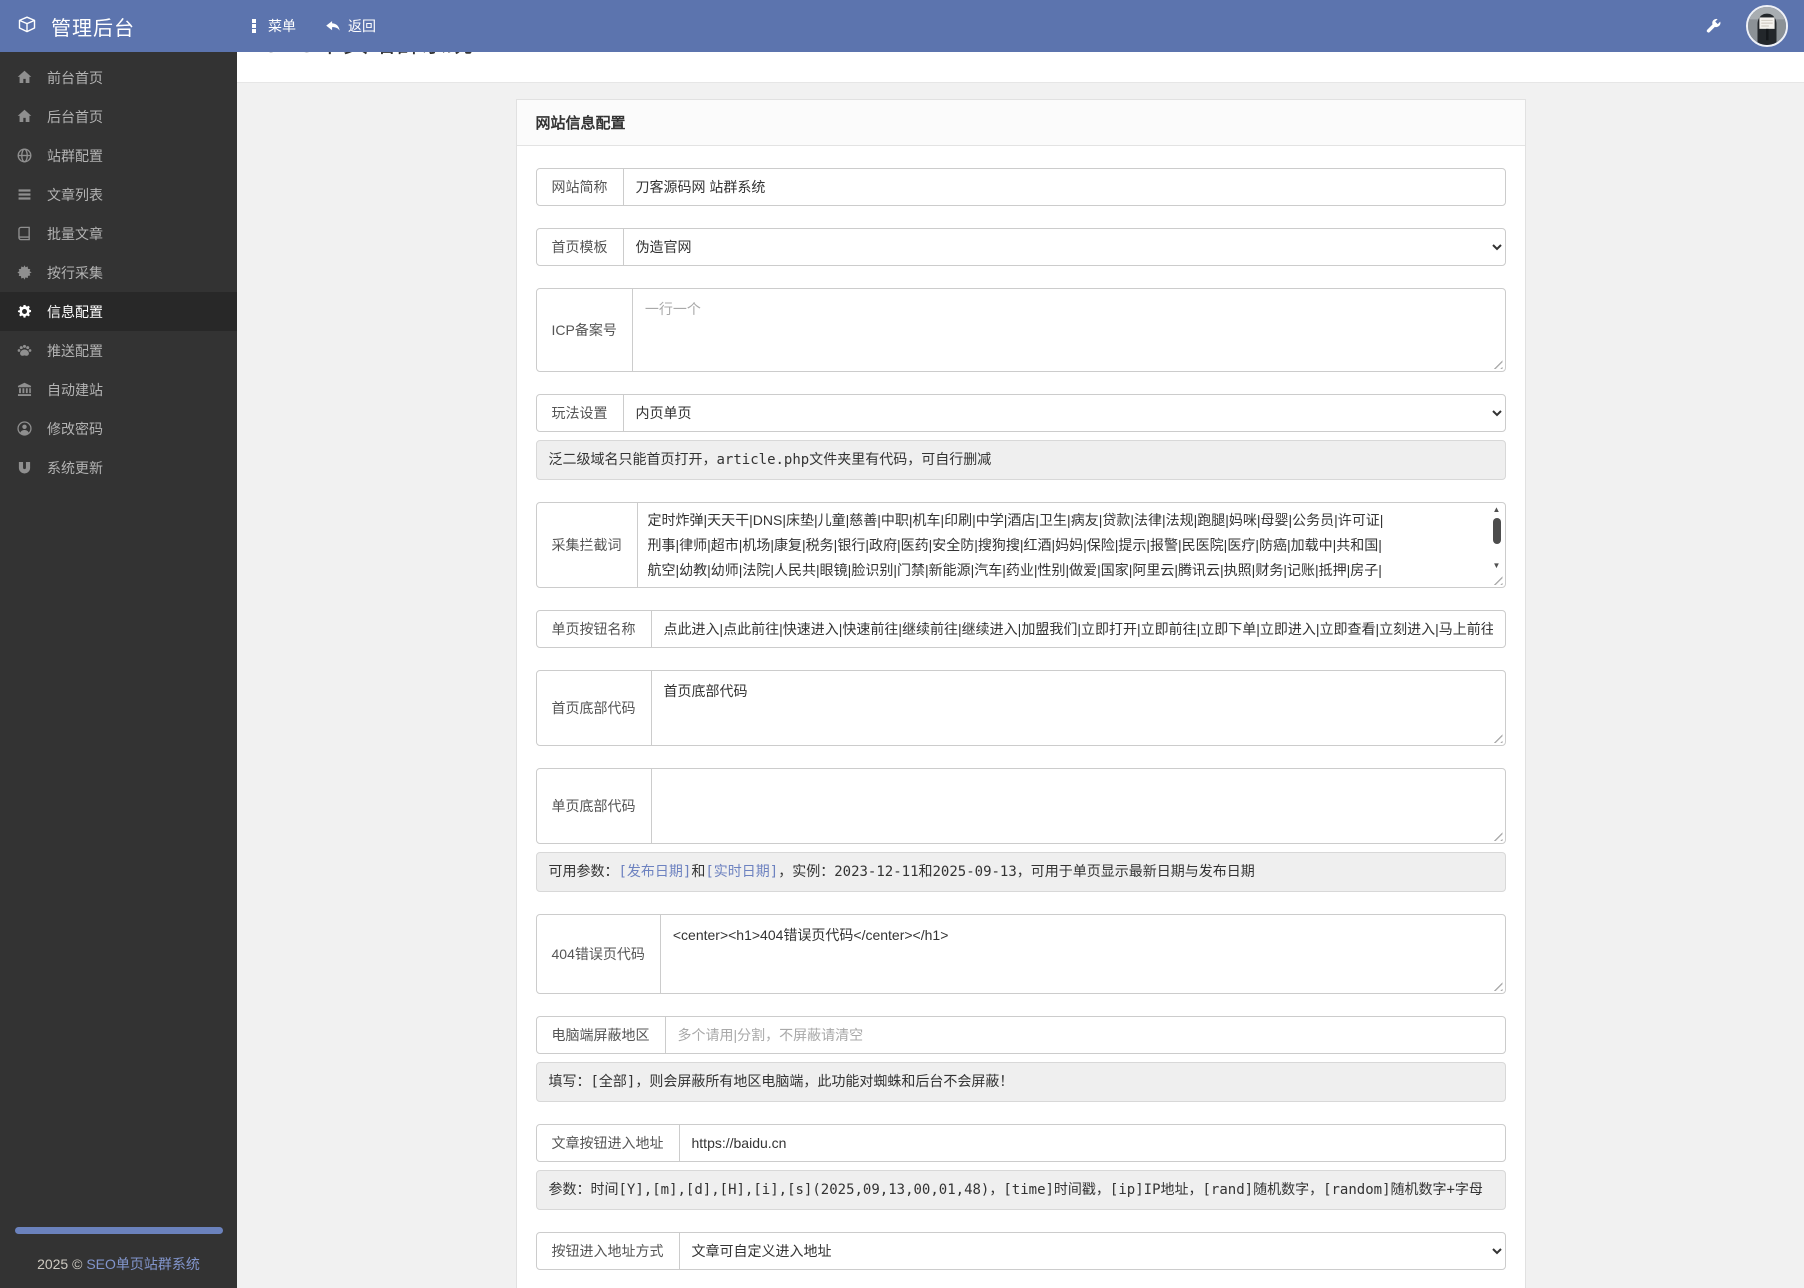 The width and height of the screenshot is (1804, 1288). I want to click on button-names-label: 单页按钮名称, so click(594, 629).